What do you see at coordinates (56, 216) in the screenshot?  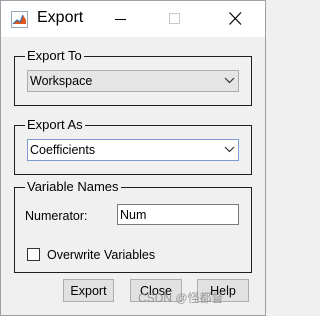 I see `numerator-label: Numerator:` at bounding box center [56, 216].